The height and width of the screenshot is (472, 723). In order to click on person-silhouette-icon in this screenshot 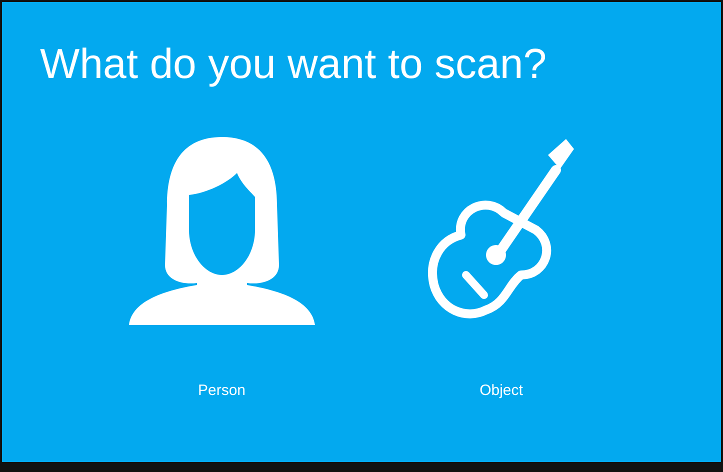, I will do `click(221, 229)`.